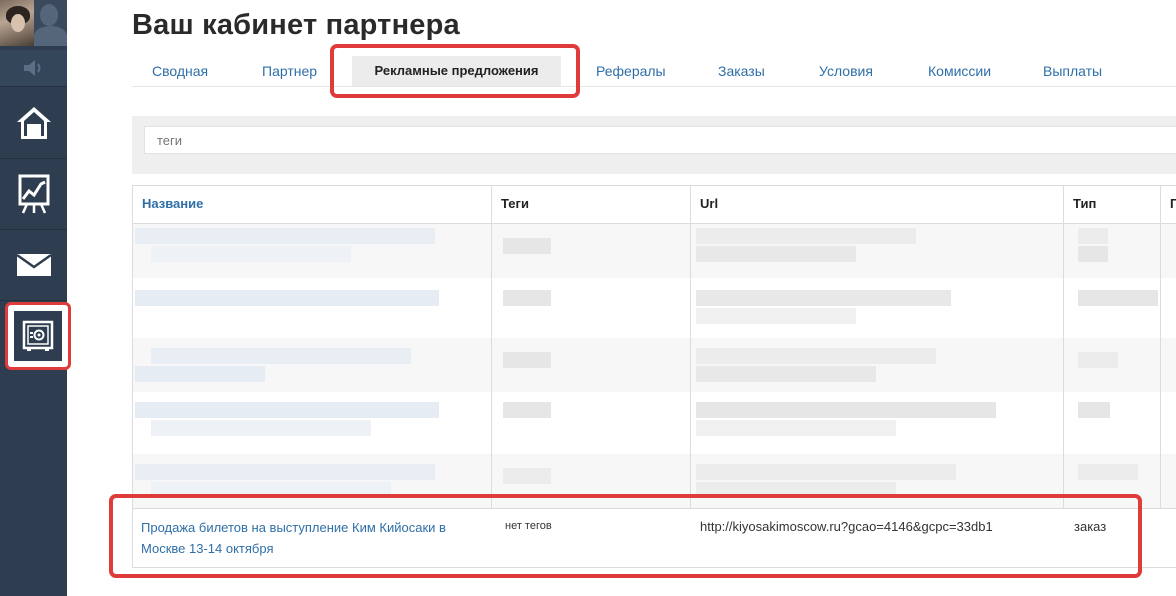 The width and height of the screenshot is (1176, 596). What do you see at coordinates (50, 23) in the screenshot?
I see `user-silhouette-icon` at bounding box center [50, 23].